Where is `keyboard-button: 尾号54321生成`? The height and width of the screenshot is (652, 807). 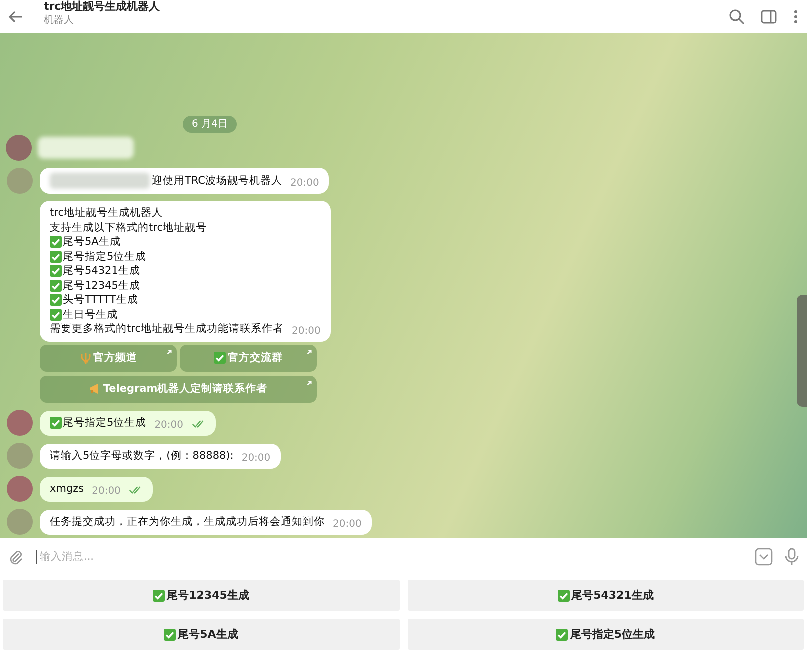 keyboard-button: 尾号54321生成 is located at coordinates (606, 595).